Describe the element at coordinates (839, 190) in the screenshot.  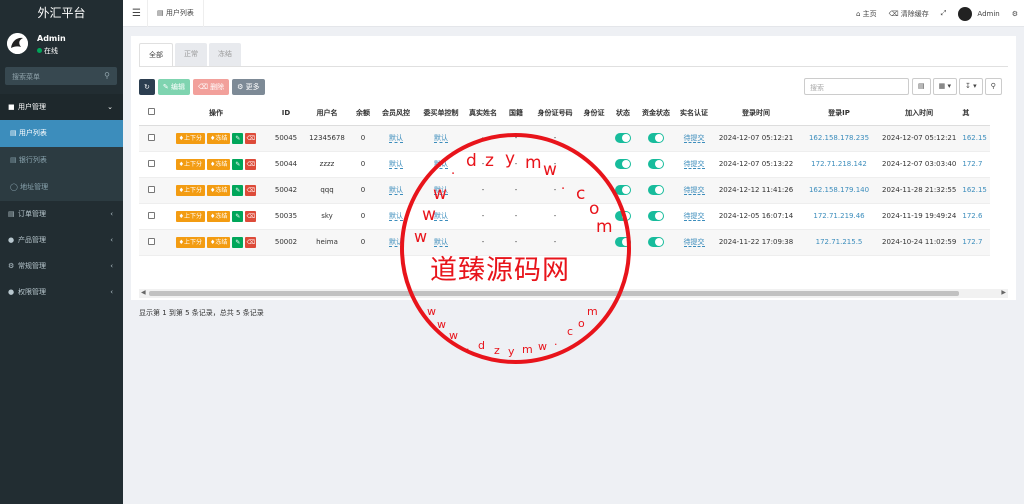
I see `login-ip-link: 162.158.179.140` at that location.